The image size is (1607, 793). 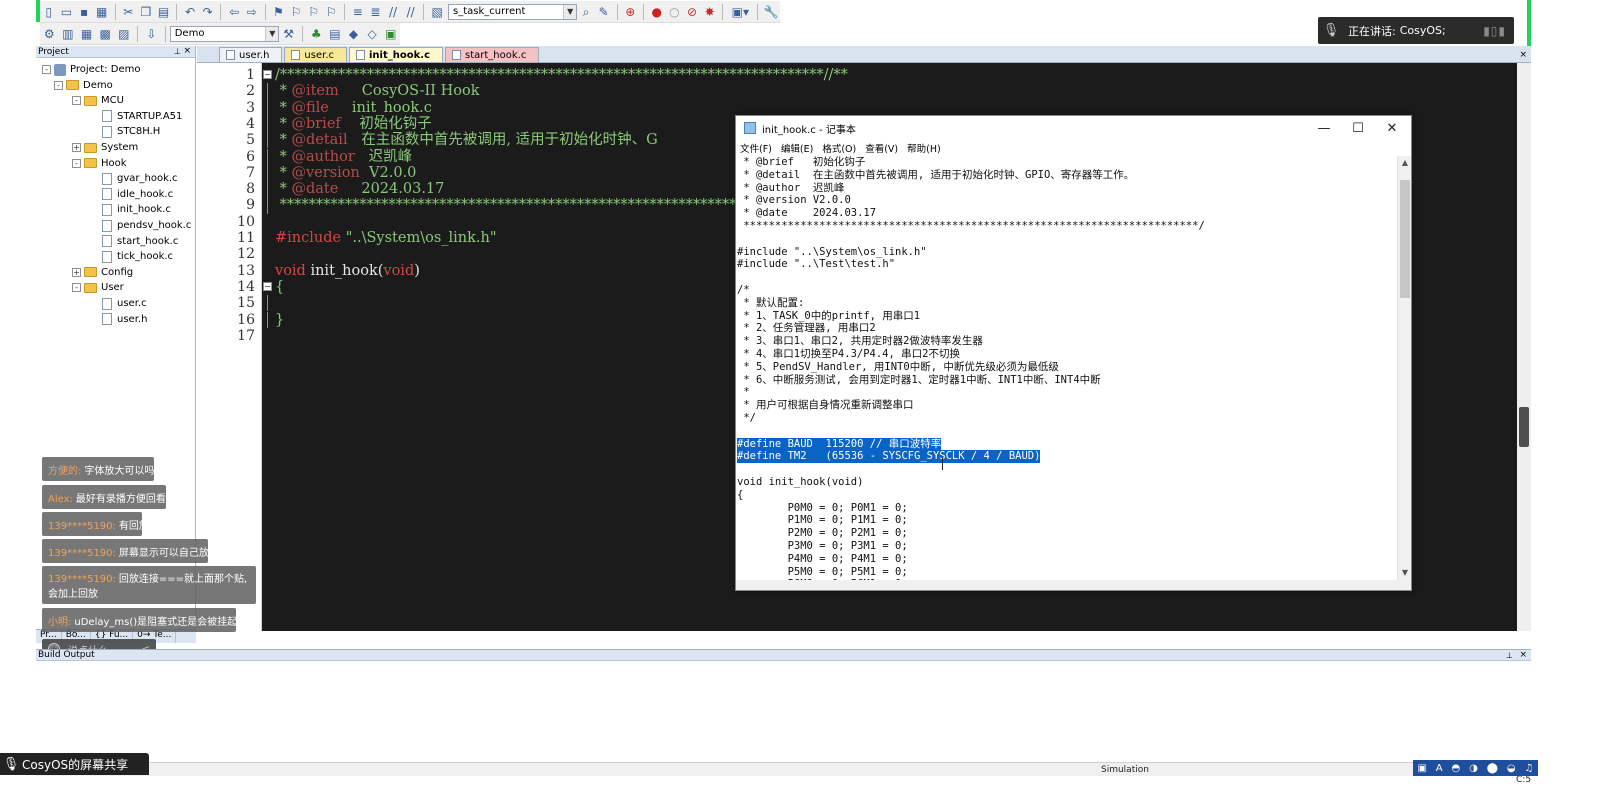 What do you see at coordinates (331, 11) in the screenshot?
I see `clear-bookmarks-icon: ⚐` at bounding box center [331, 11].